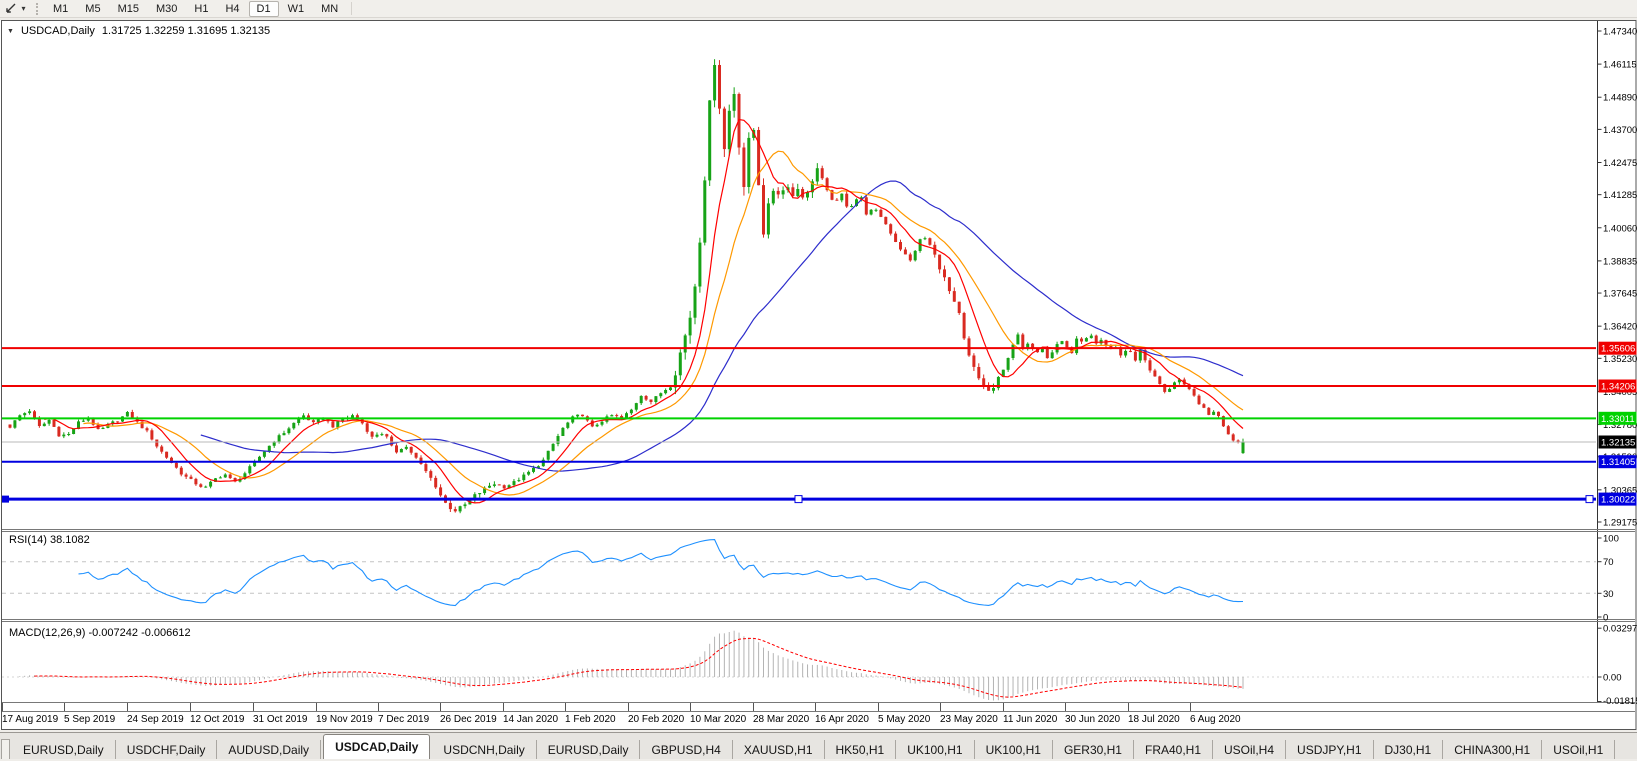  I want to click on chart-title-symbol: USDCAD,Daily, so click(57, 31).